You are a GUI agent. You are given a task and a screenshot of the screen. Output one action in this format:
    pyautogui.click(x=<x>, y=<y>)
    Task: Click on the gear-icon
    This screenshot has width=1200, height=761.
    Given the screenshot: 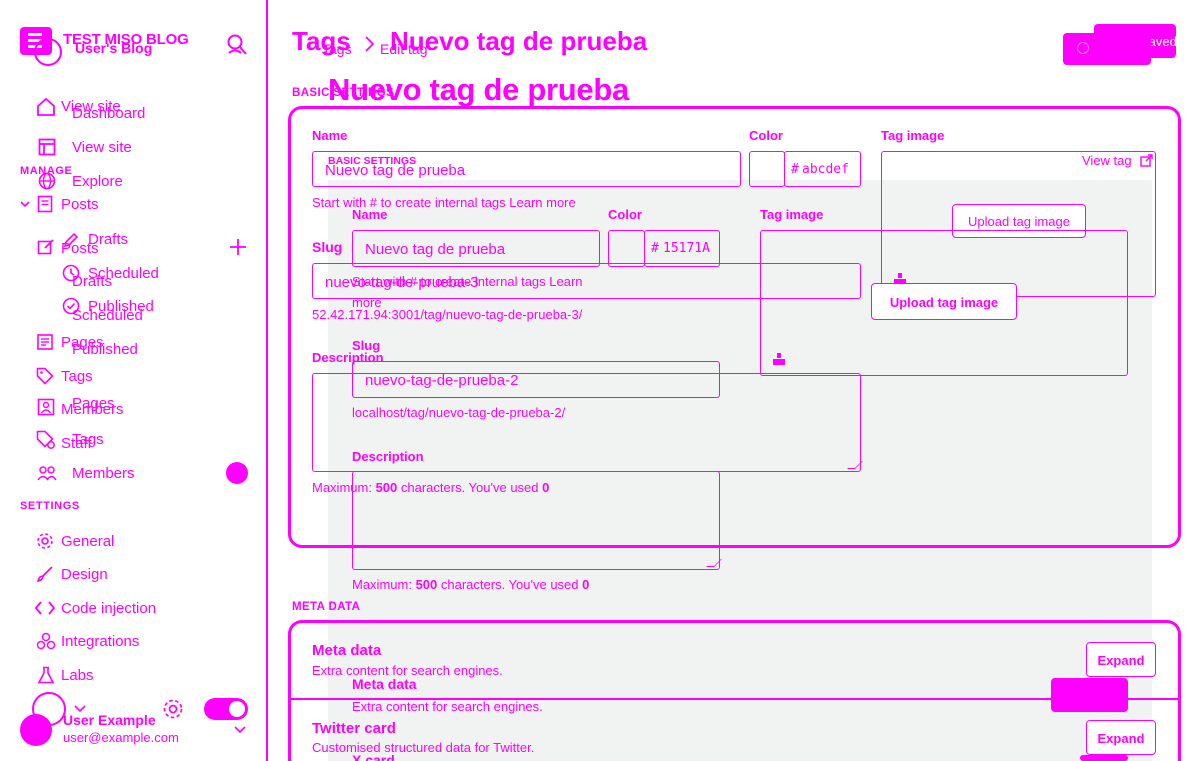 What is the action you would take?
    pyautogui.click(x=45, y=541)
    